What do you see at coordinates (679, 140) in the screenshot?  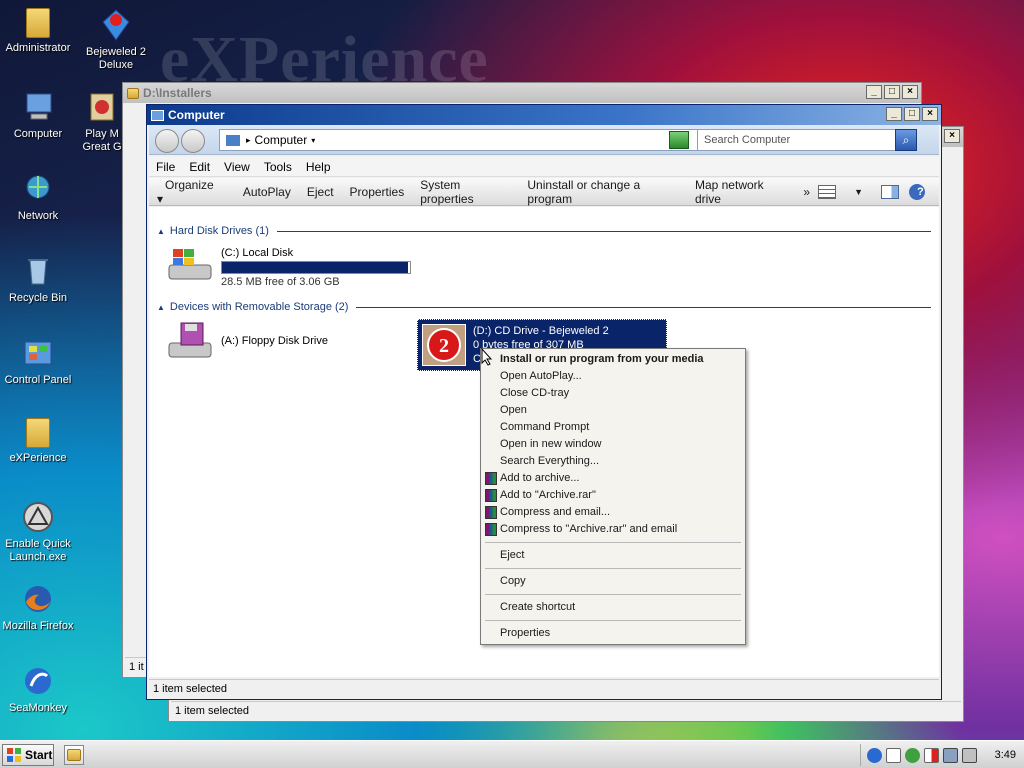 I see `refresh-icon` at bounding box center [679, 140].